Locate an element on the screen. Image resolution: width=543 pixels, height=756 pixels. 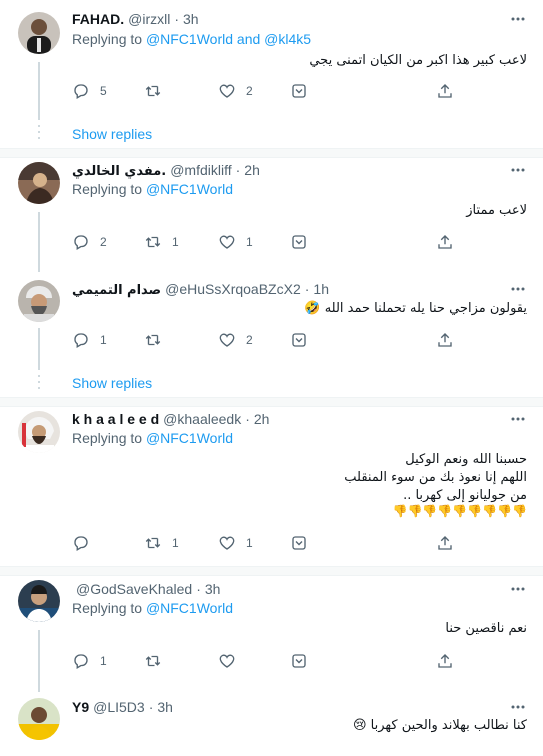
reply-button is located at coordinates (86, 543).